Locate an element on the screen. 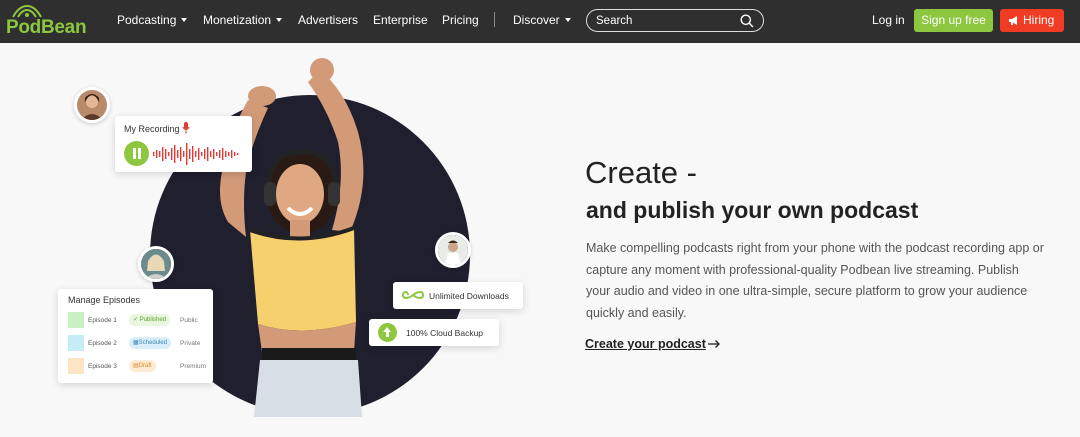  episode-row: Episode 2 ▦Scheduled Private is located at coordinates (138, 344).